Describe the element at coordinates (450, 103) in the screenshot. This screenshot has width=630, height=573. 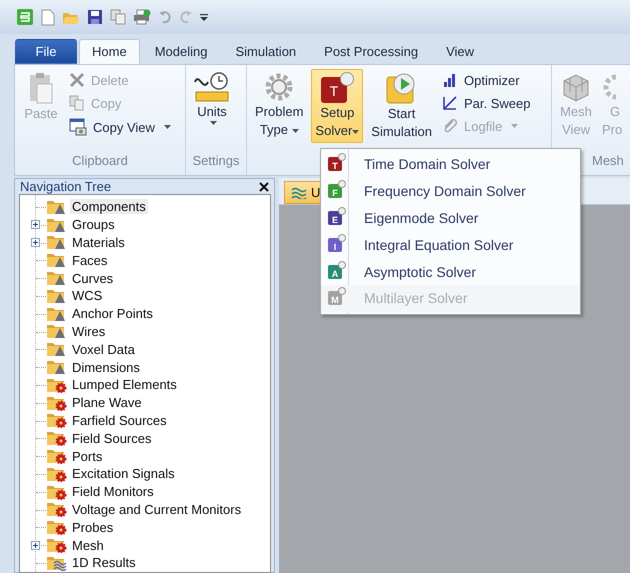
I see `sweep-icon` at that location.